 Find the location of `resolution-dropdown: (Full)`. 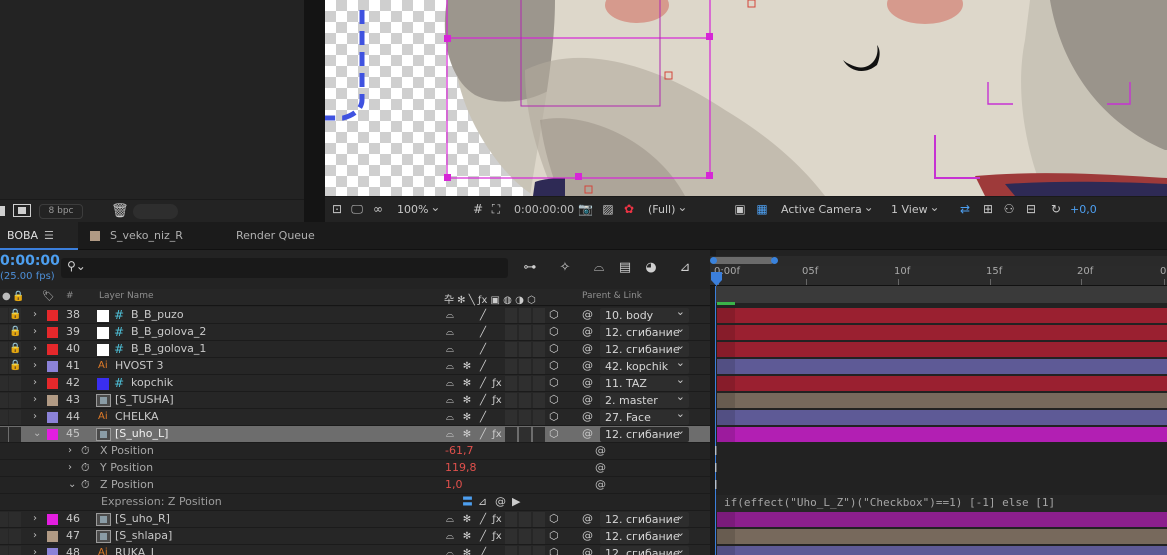

resolution-dropdown: (Full) is located at coordinates (668, 208).